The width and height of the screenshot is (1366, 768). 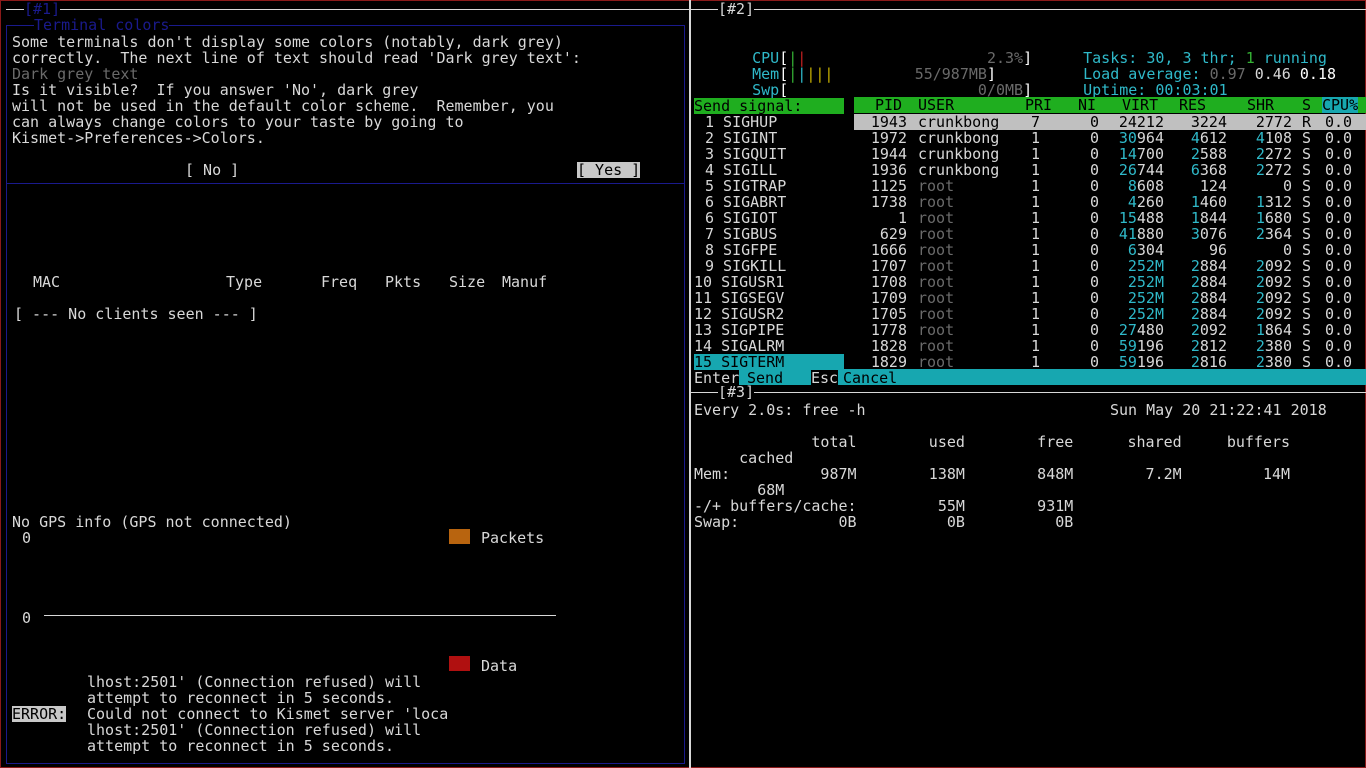 I want to click on signal-item: 8 SIGFPE, so click(x=769, y=250).